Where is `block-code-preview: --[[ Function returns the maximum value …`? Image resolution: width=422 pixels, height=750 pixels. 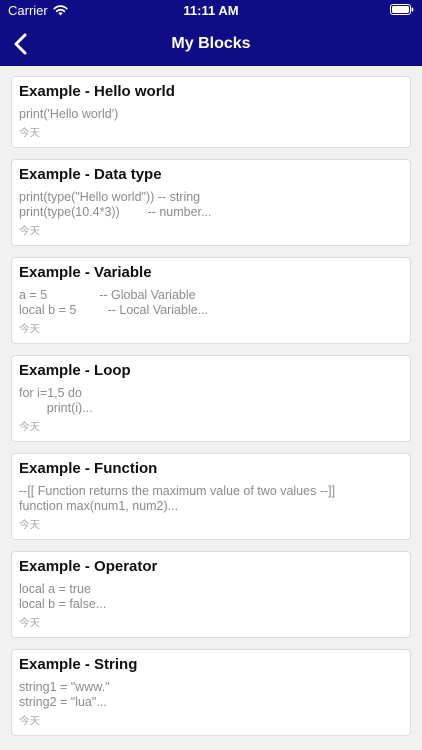
block-code-preview: --[[ Function returns the maximum value … is located at coordinates (177, 498).